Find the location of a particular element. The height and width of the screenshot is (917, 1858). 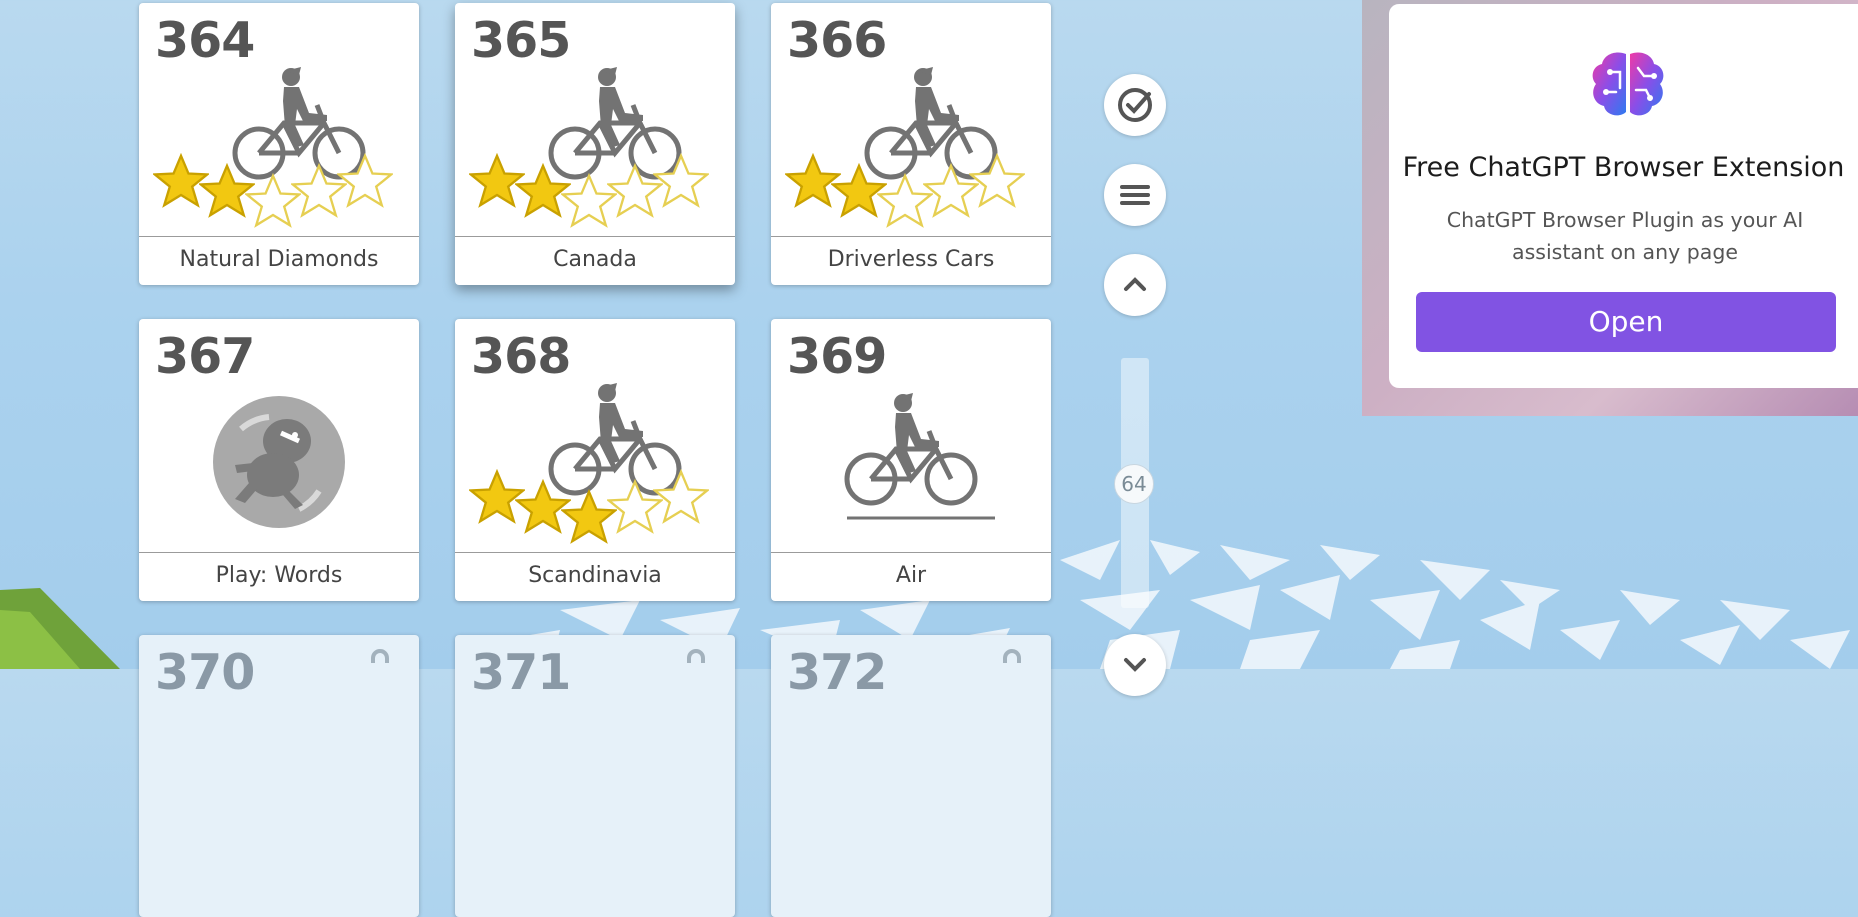

menu-button is located at coordinates (1135, 195).